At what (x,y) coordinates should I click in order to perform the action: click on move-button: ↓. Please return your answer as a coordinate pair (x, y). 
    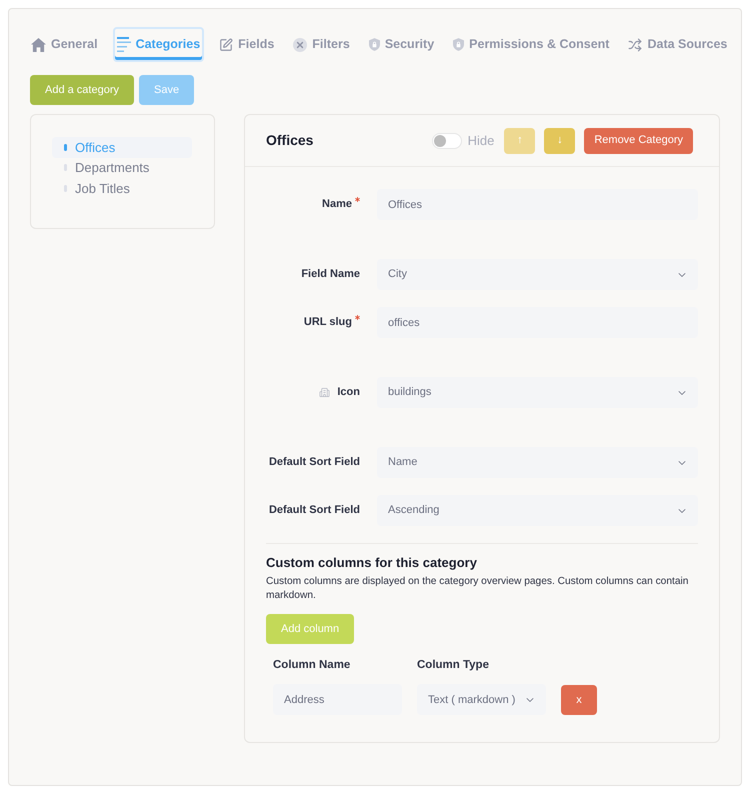
    Looking at the image, I should click on (560, 141).